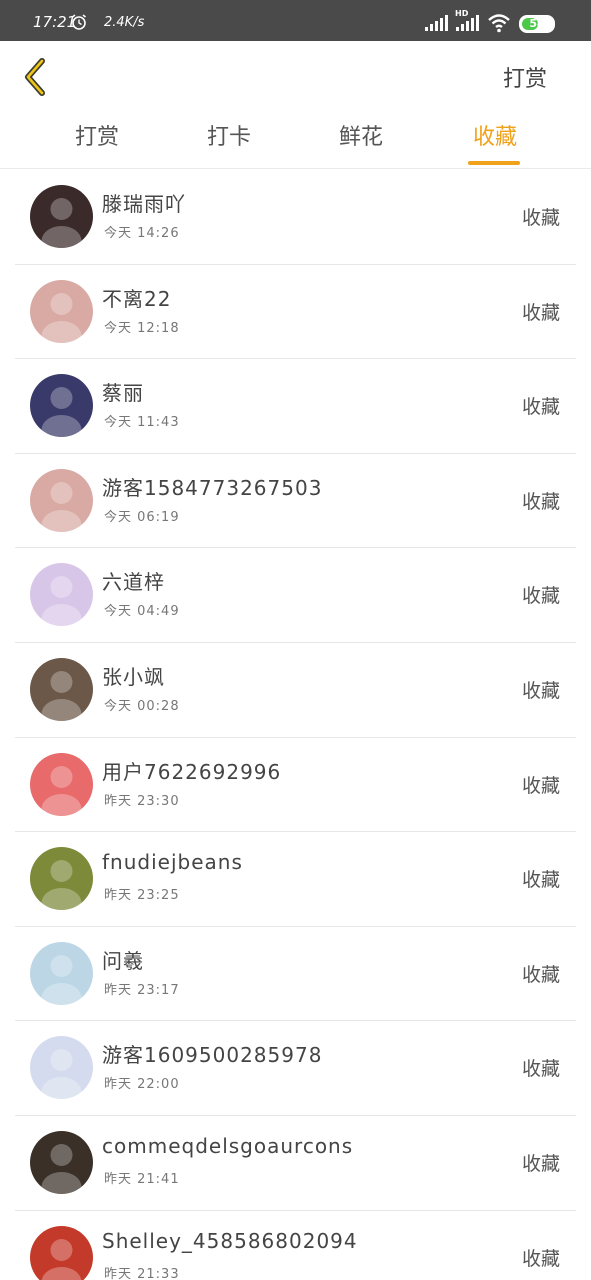  What do you see at coordinates (295, 105) in the screenshot?
I see `header: 打赏 打赏 打卡 鲜花 收藏` at bounding box center [295, 105].